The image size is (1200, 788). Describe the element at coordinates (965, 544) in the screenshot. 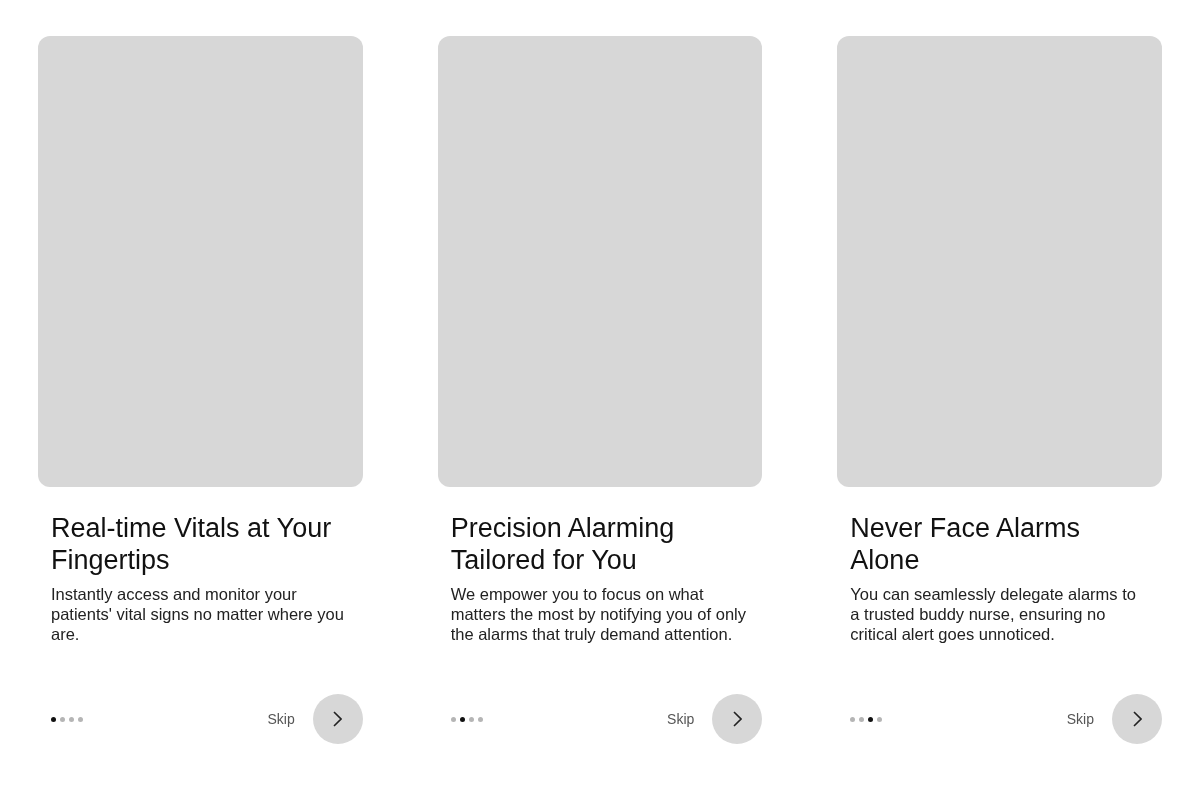

I see `onboarding-title: Never Face Alarms Alone` at that location.